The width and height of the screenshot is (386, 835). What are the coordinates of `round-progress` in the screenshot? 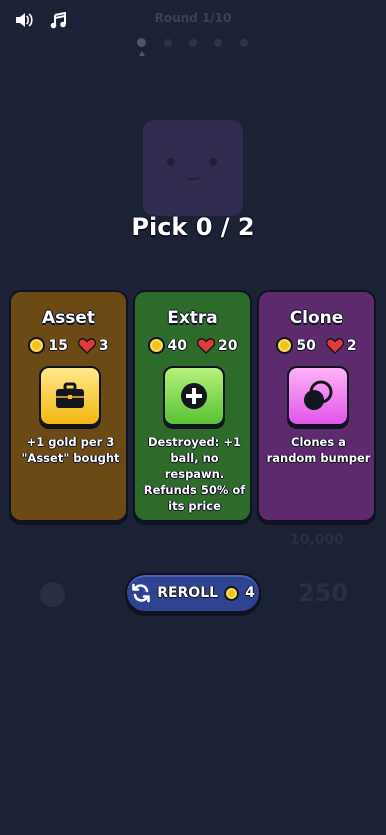 It's located at (193, 48).